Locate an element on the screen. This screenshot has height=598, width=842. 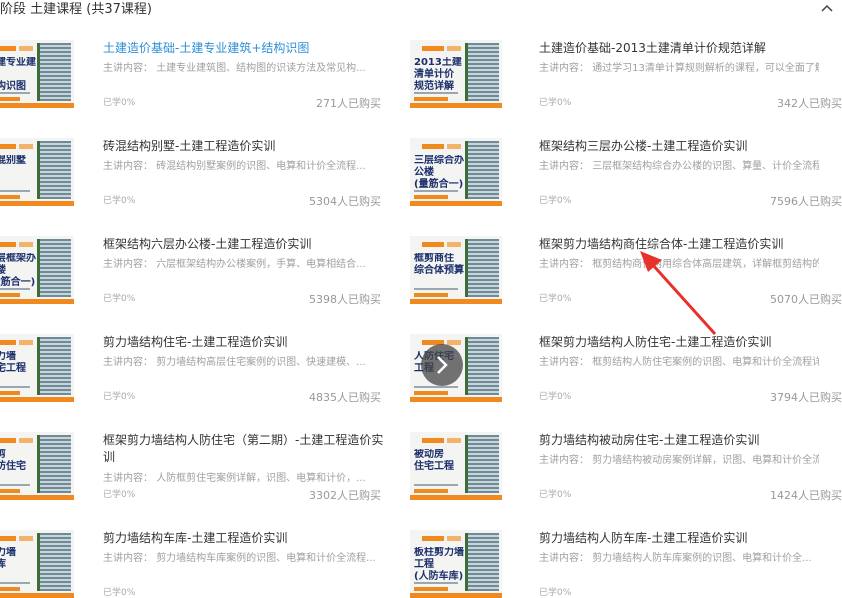
thumbnail-title: 2013土建清单计价 规范详解 is located at coordinates (438, 74).